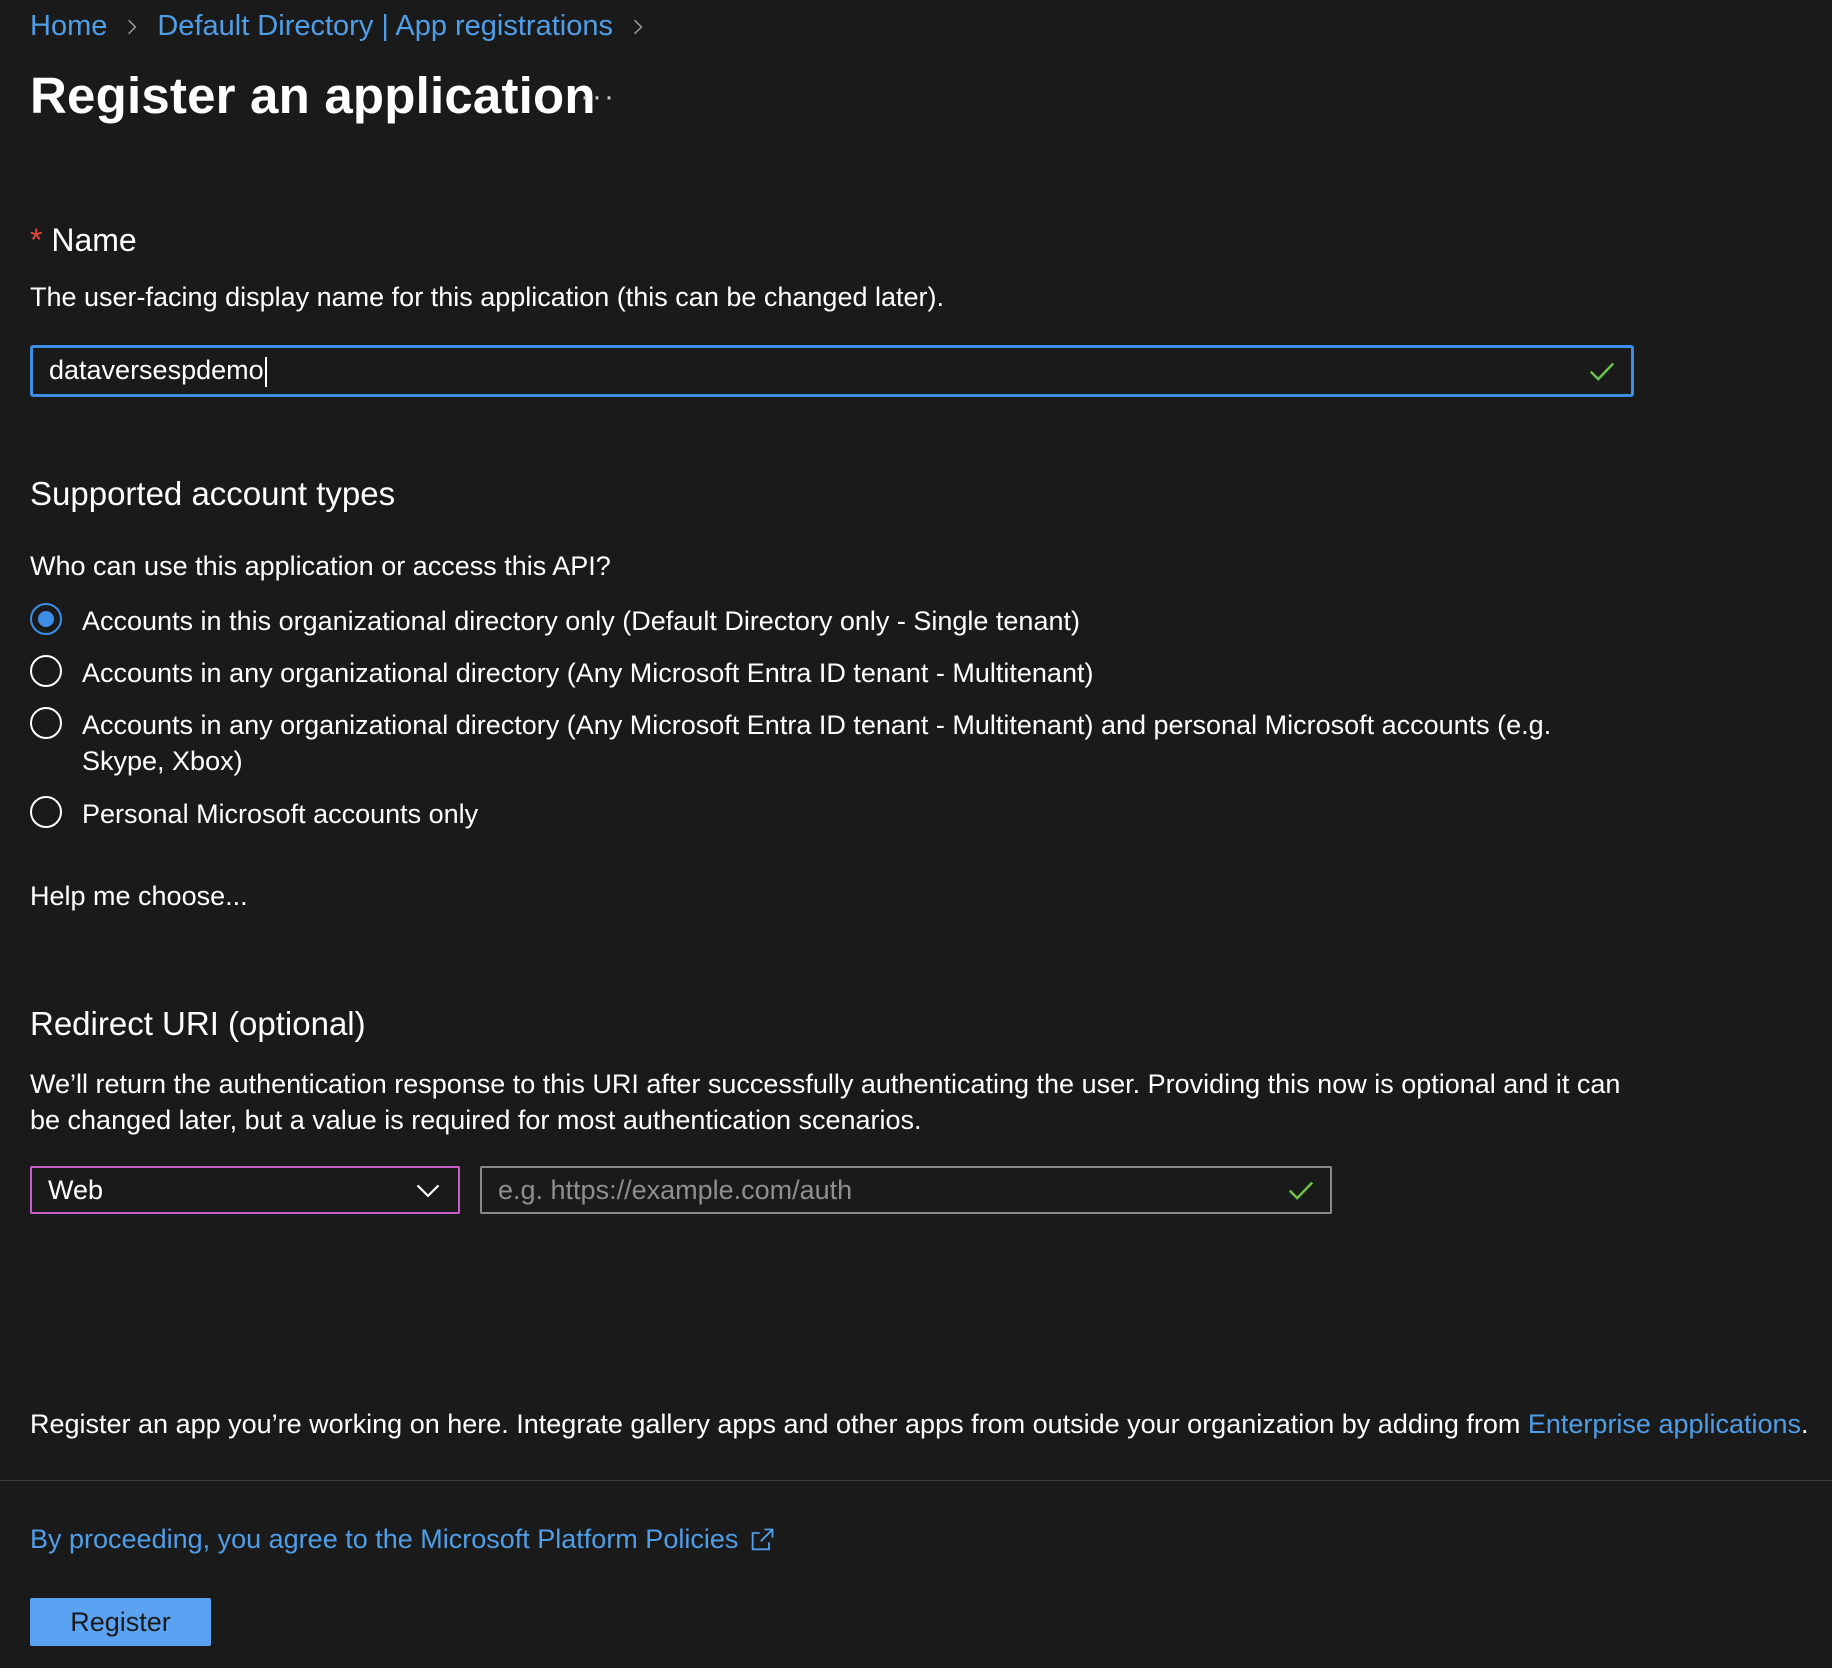 This screenshot has width=1832, height=1668. I want to click on account-option-personal-only: Personal Microsoft accounts only, so click(254, 814).